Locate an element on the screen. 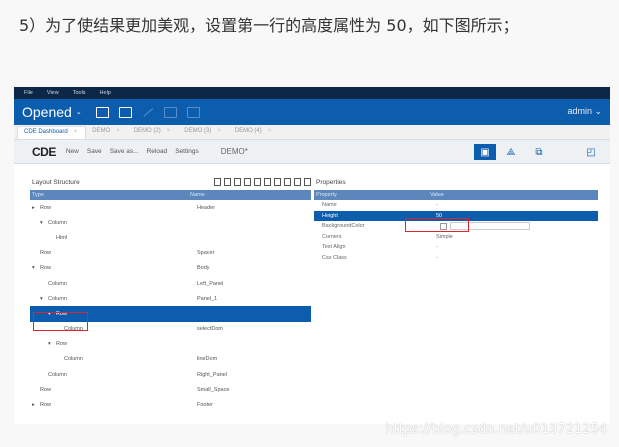  menu-view: View is located at coordinates (53, 93).